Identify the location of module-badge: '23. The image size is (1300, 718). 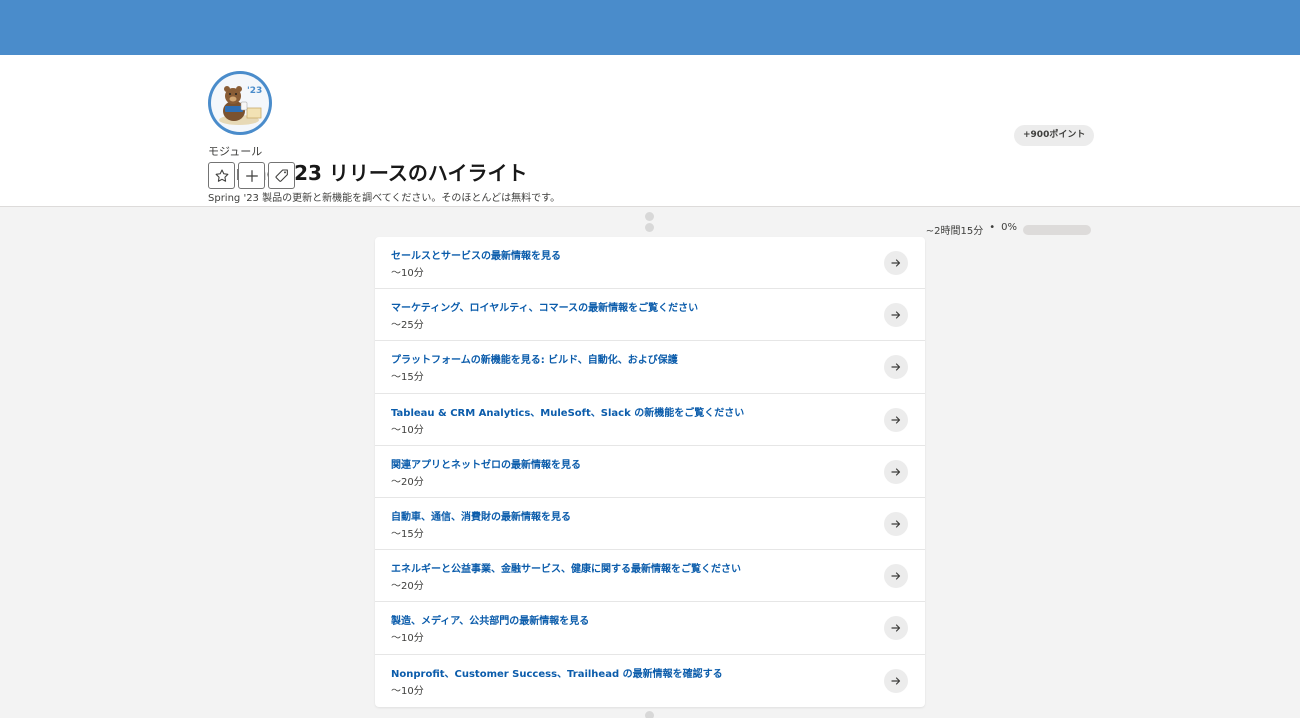
(240, 103).